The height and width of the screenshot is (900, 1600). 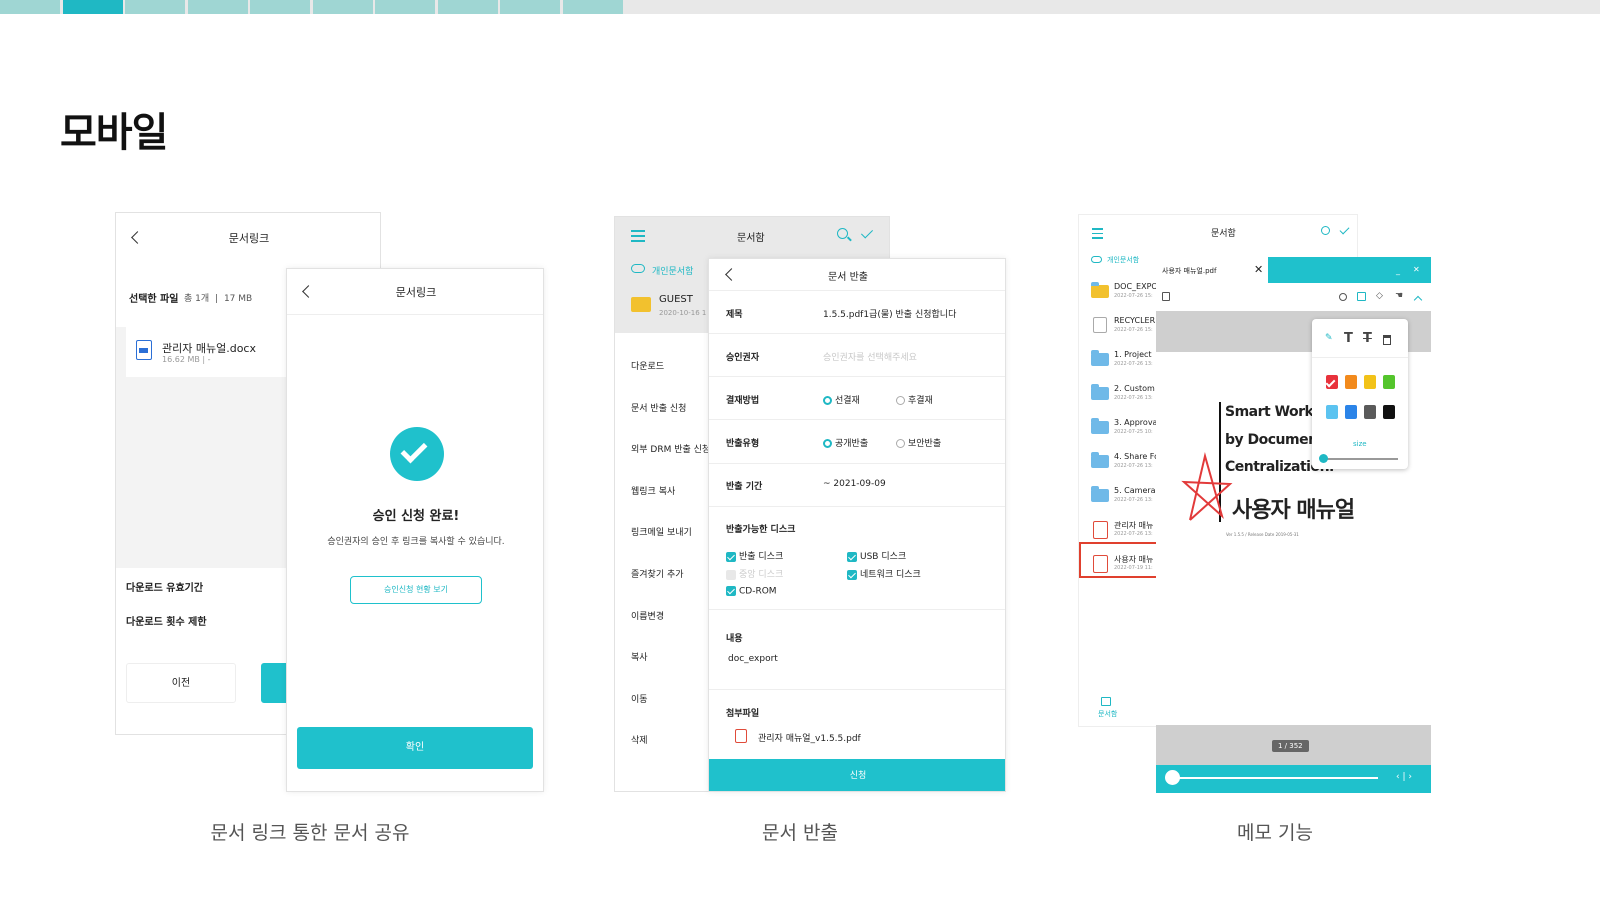 I want to click on list-item-name: DOC_EXPO, so click(x=1136, y=286).